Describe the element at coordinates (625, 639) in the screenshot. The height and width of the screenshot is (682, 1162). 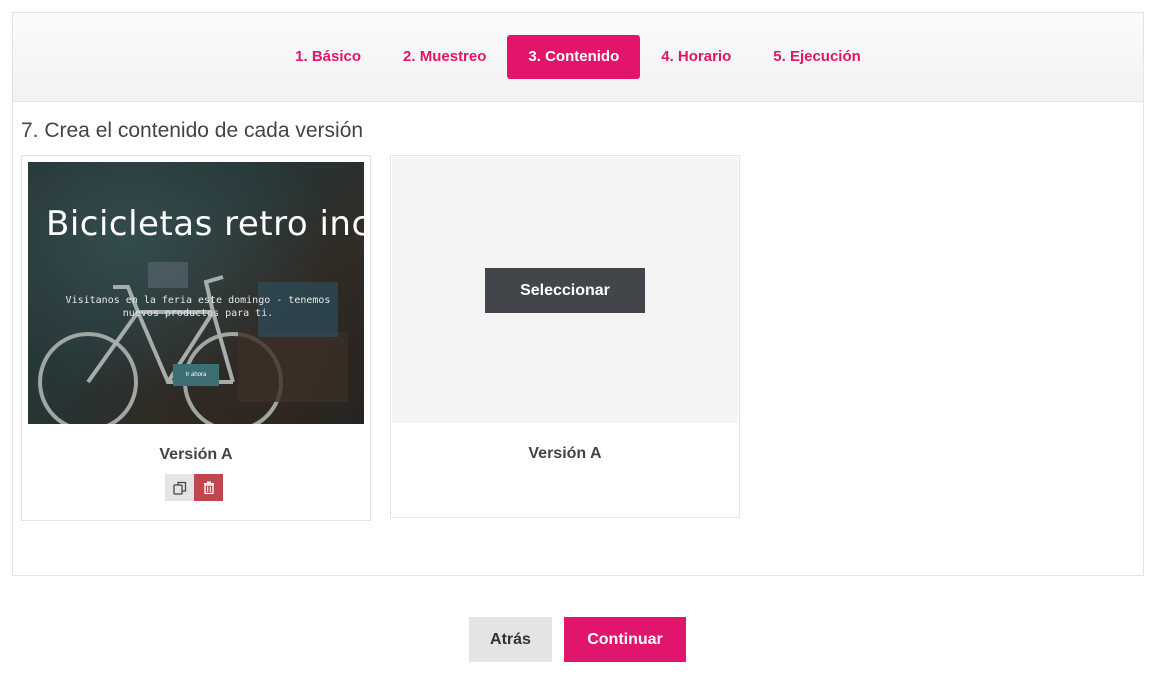
I see `continue-button: Continuar` at that location.